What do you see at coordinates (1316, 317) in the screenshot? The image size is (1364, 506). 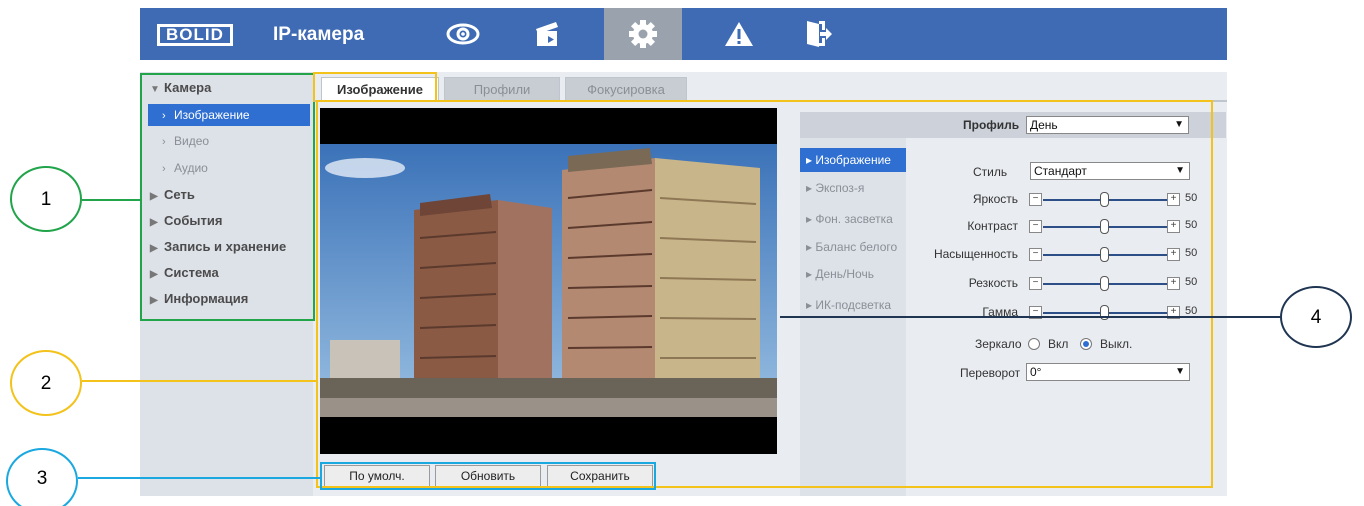 I see `callout-4: 4` at bounding box center [1316, 317].